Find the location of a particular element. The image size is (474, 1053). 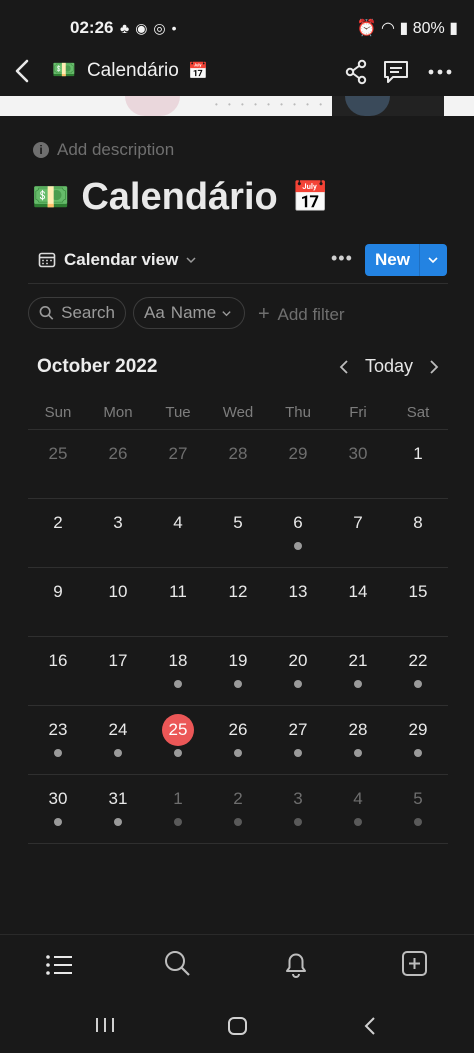

system-back-button is located at coordinates (370, 1028).